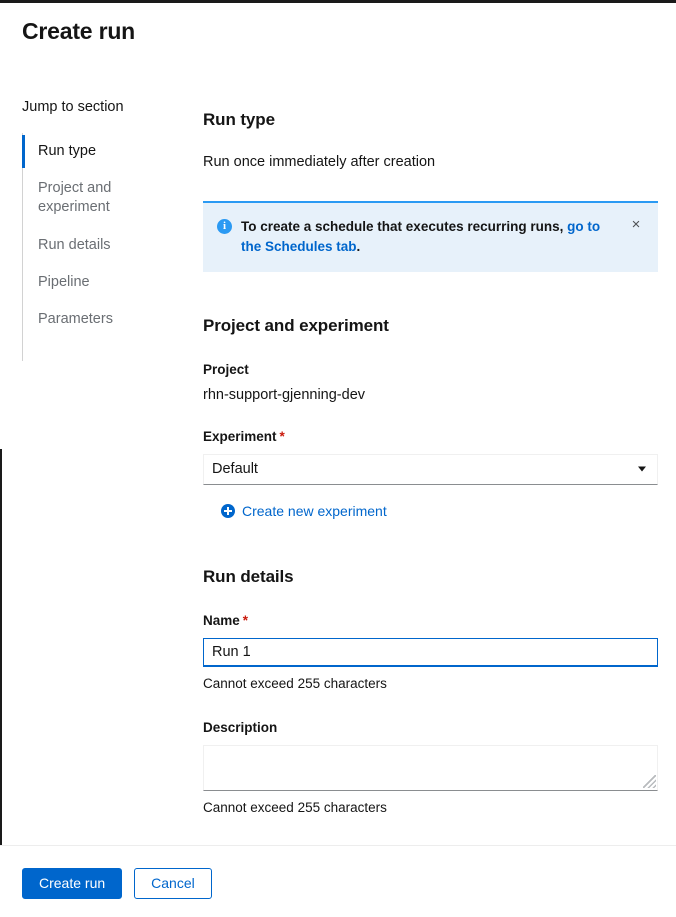 Image resolution: width=676 pixels, height=917 pixels. What do you see at coordinates (67, 150) in the screenshot?
I see `sidebar-item-label: Run type` at bounding box center [67, 150].